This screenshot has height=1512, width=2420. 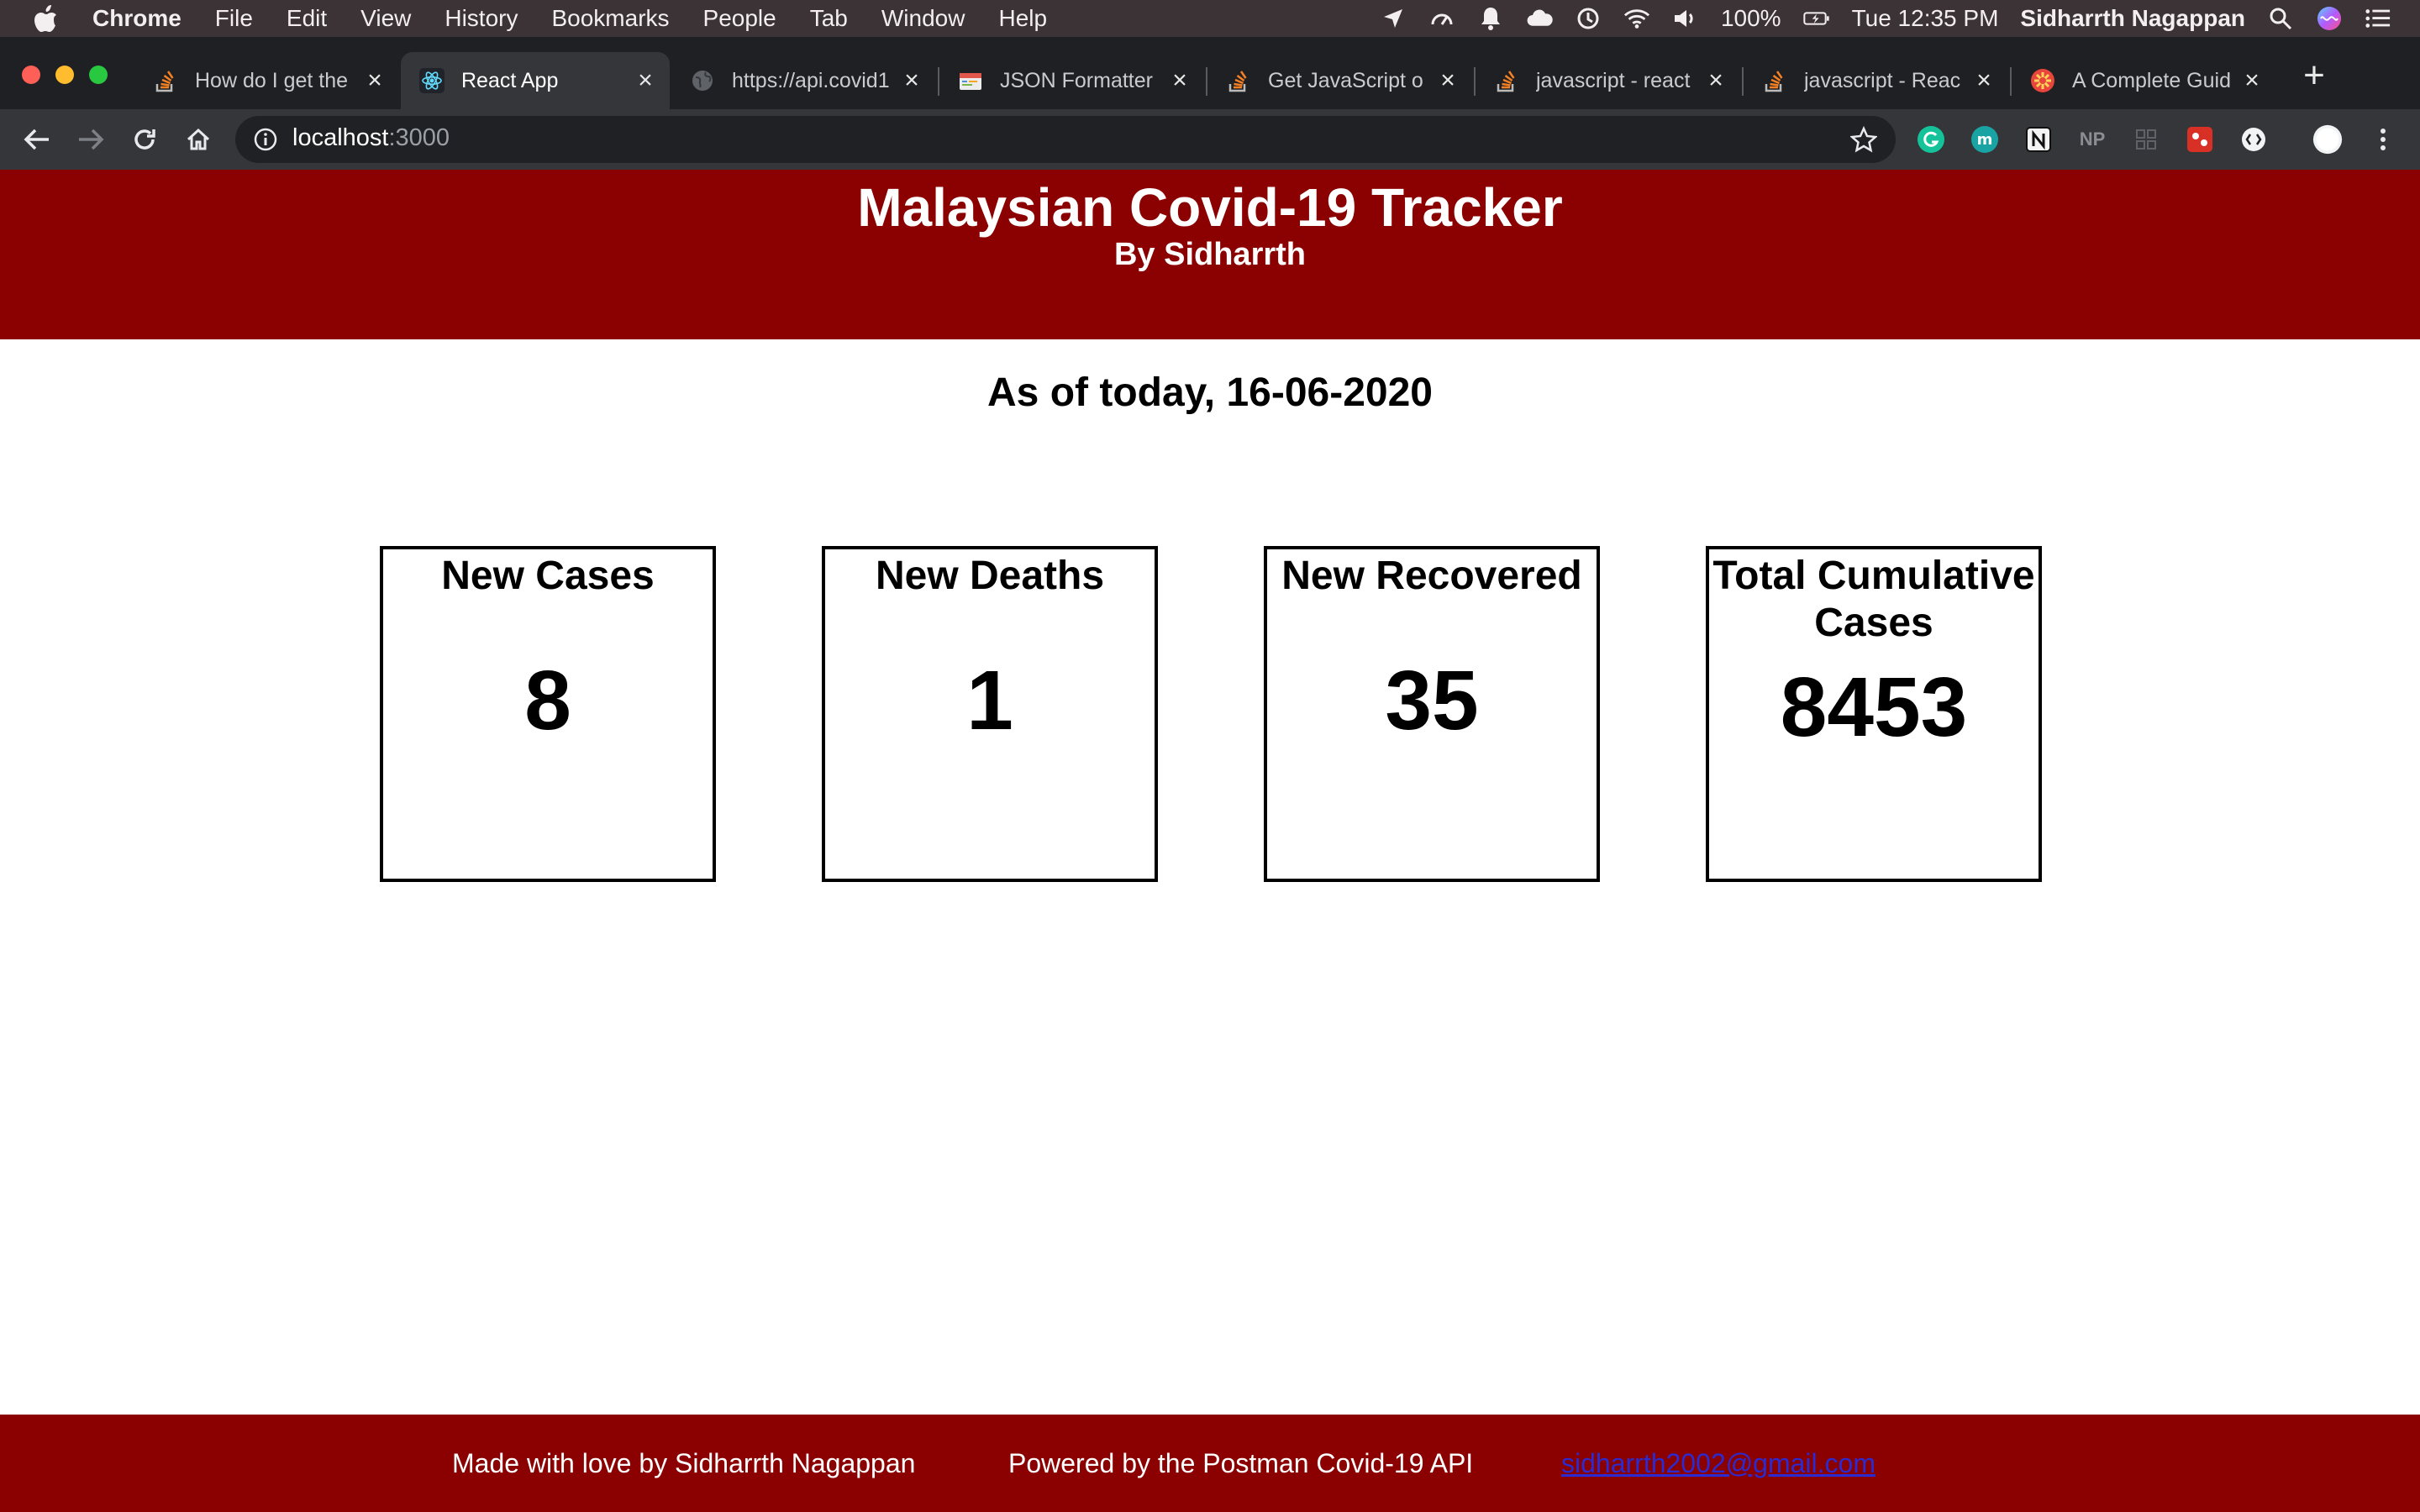 What do you see at coordinates (2146, 139) in the screenshot?
I see `grid-extension-icon` at bounding box center [2146, 139].